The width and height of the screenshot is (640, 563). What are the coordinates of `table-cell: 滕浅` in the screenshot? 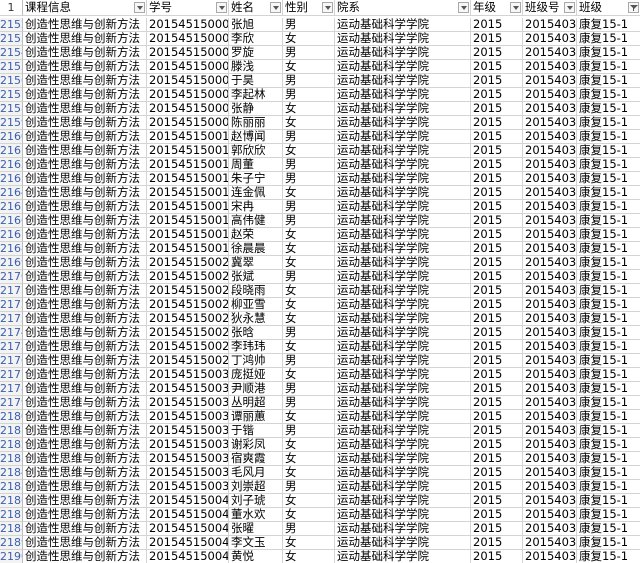 It's located at (256, 67).